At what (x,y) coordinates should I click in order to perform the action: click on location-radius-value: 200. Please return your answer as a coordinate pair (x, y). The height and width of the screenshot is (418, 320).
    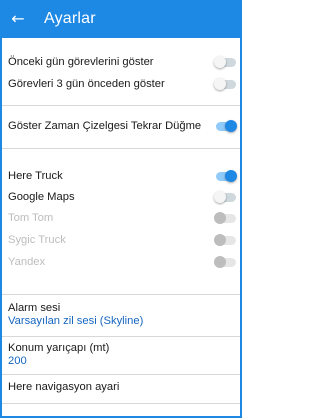
    Looking at the image, I should click on (17, 361).